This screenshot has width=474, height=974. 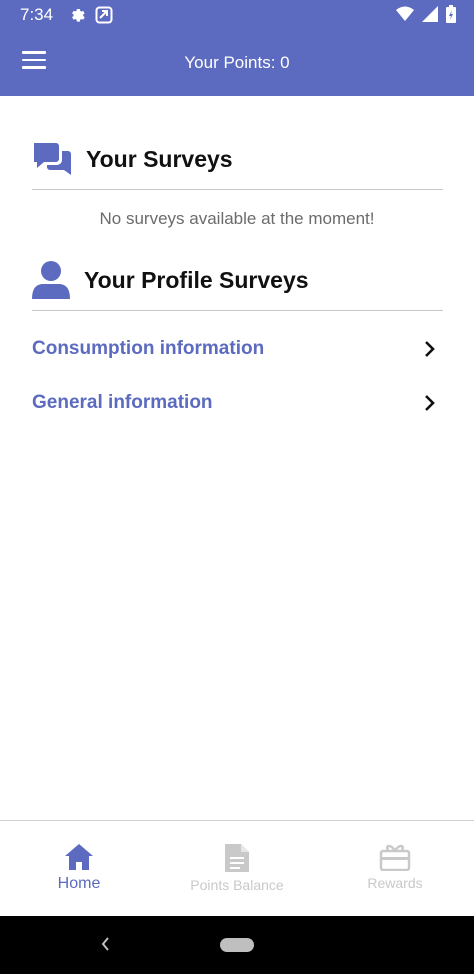 What do you see at coordinates (196, 279) in the screenshot?
I see `profile-title: Your Profile Surveys` at bounding box center [196, 279].